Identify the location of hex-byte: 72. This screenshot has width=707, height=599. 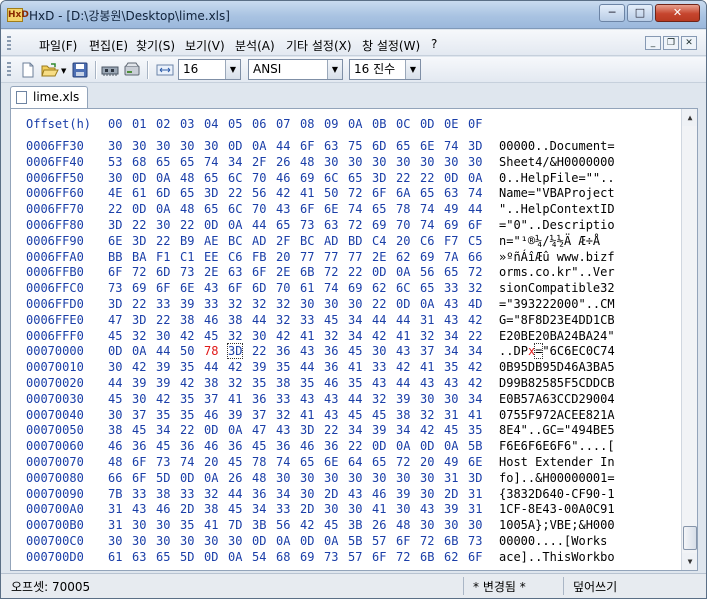
(139, 272).